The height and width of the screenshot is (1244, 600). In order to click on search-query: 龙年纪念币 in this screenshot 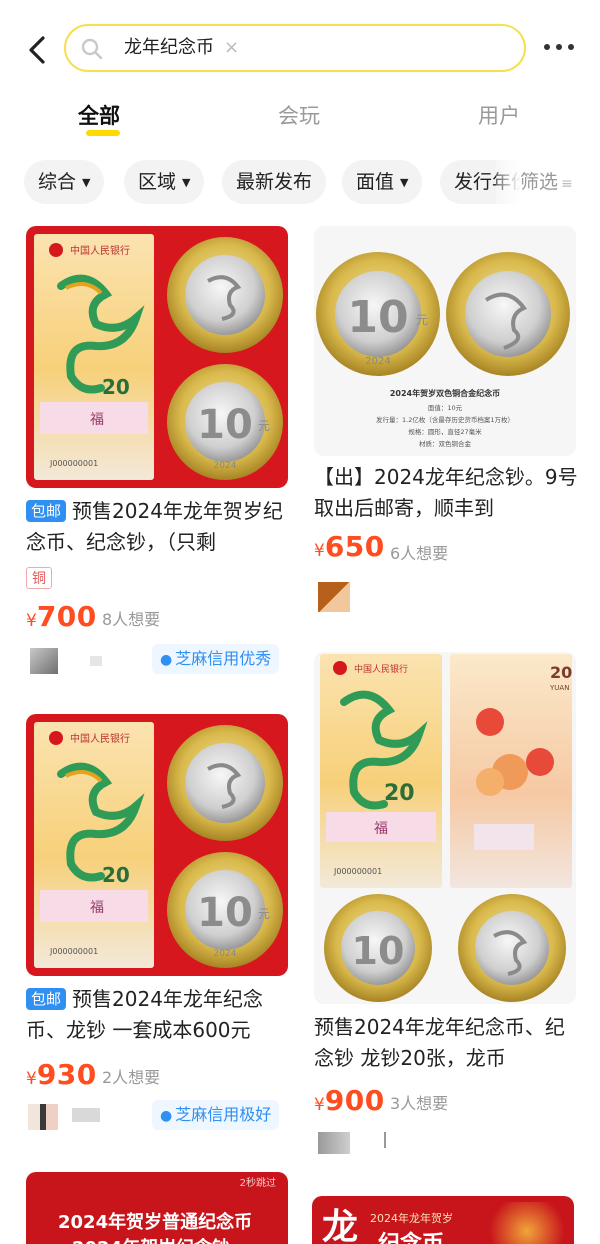, I will do `click(169, 47)`.